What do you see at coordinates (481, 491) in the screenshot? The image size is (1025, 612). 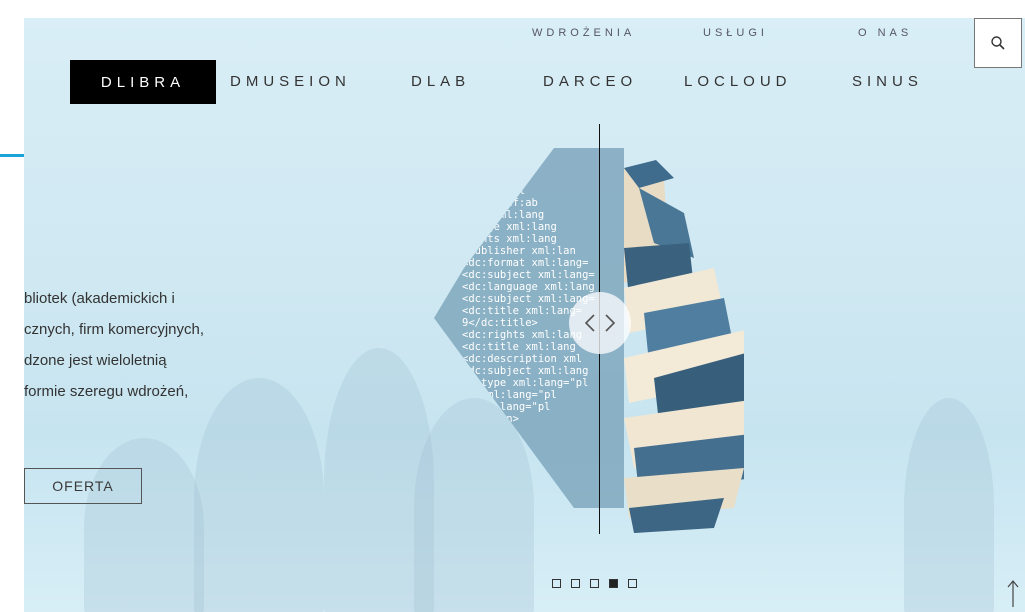 I see `code-line: rdf:ab` at bounding box center [481, 491].